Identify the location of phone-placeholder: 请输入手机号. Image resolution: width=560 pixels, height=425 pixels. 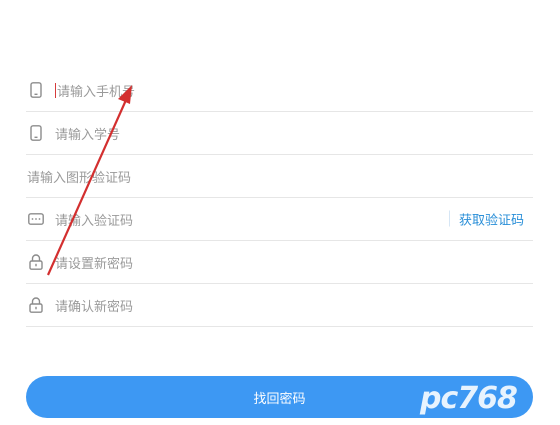
(96, 92).